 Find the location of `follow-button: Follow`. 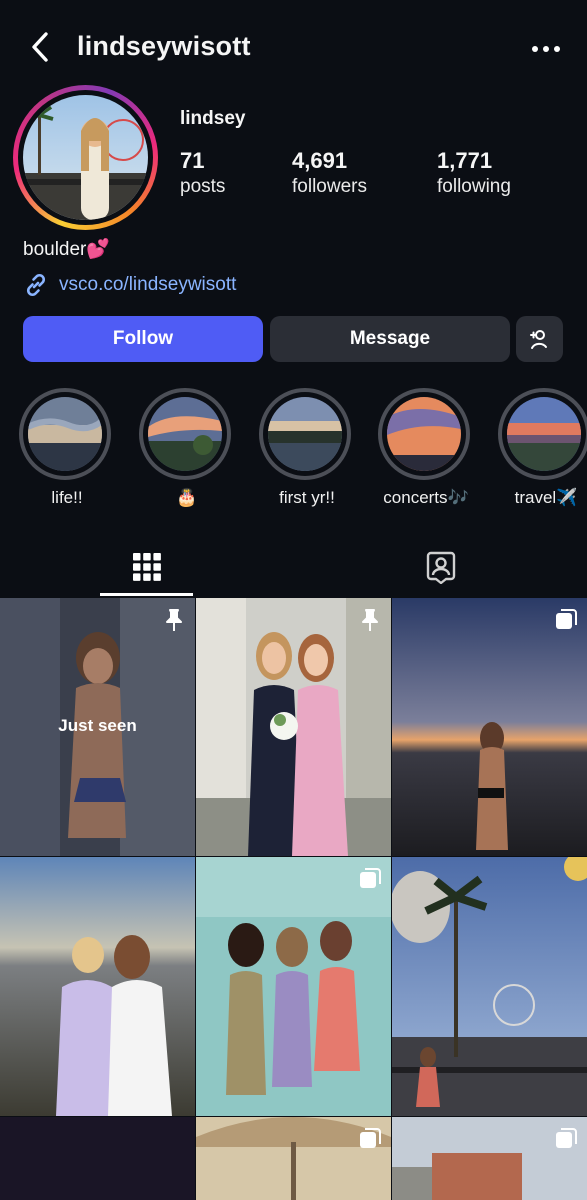

follow-button: Follow is located at coordinates (143, 339).